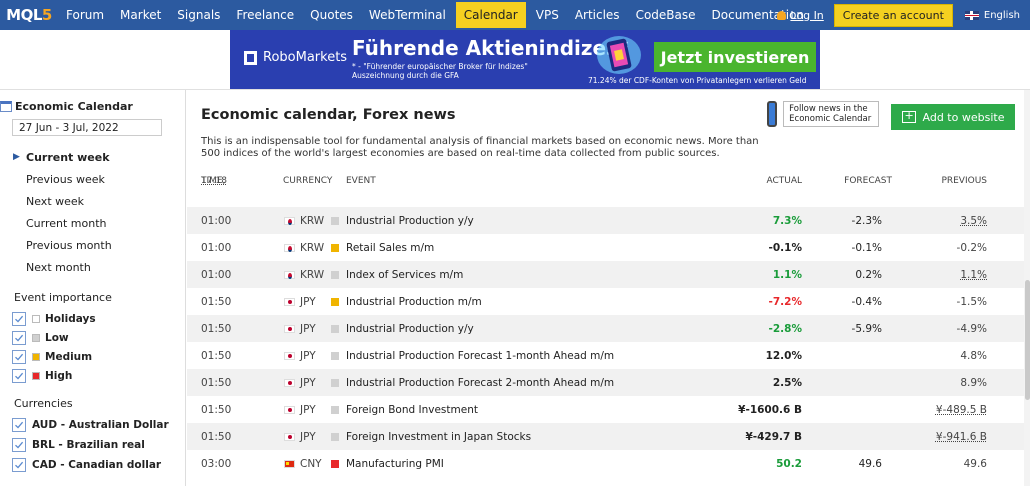  I want to click on flag-cn-icon, so click(289, 463).